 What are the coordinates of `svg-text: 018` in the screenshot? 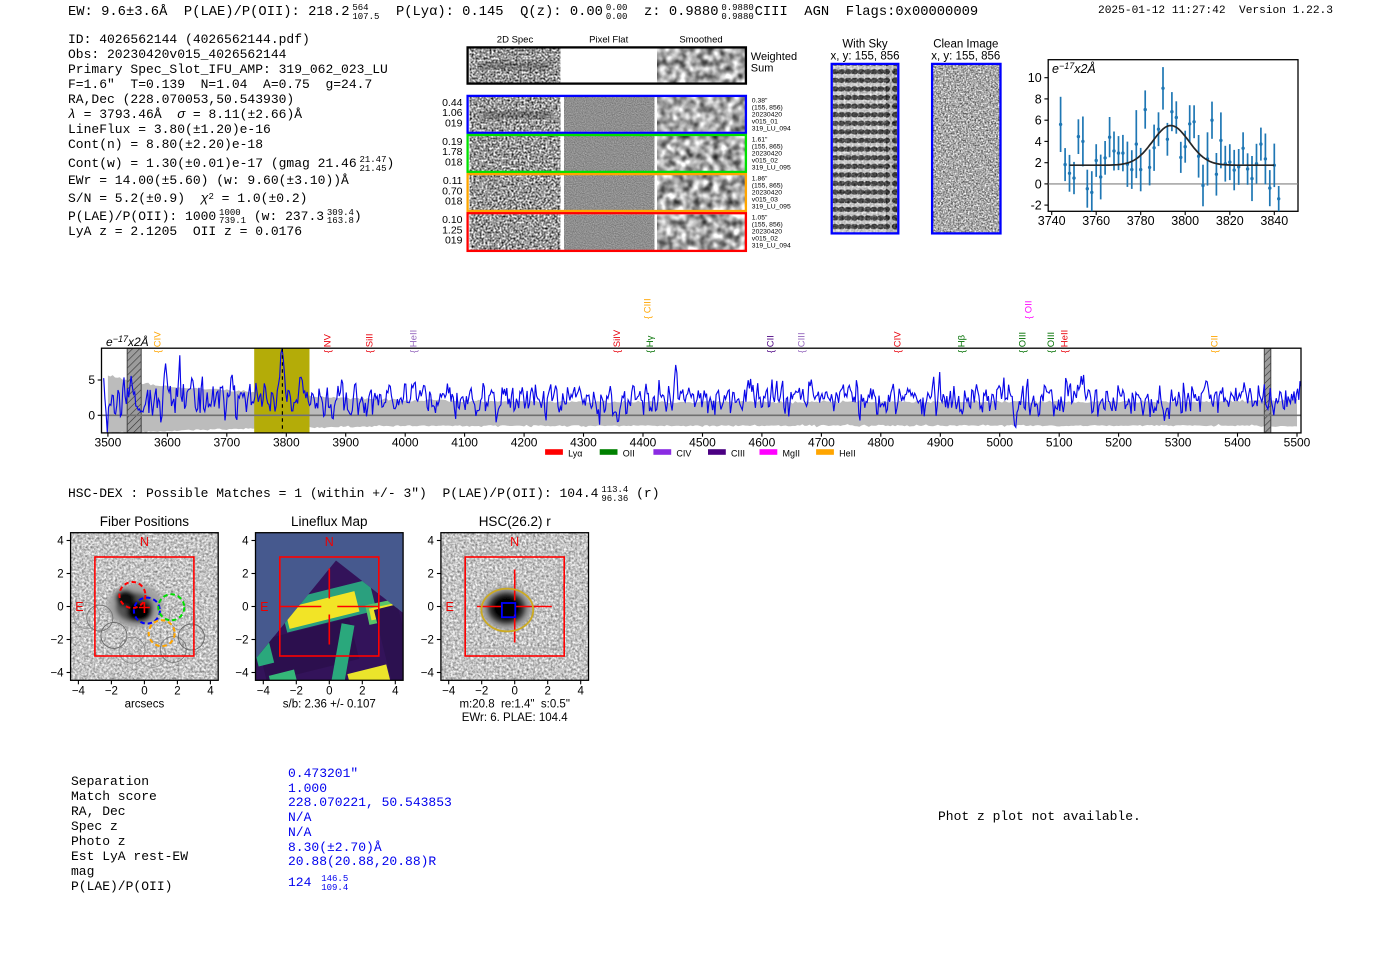 It's located at (454, 163).